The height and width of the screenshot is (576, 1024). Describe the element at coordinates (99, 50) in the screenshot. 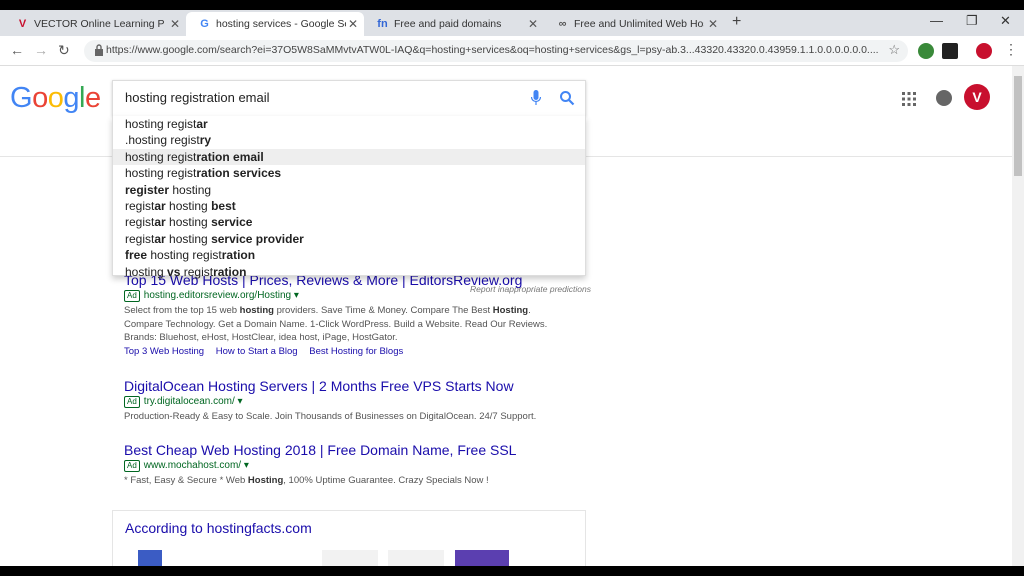

I see `lock-icon` at that location.